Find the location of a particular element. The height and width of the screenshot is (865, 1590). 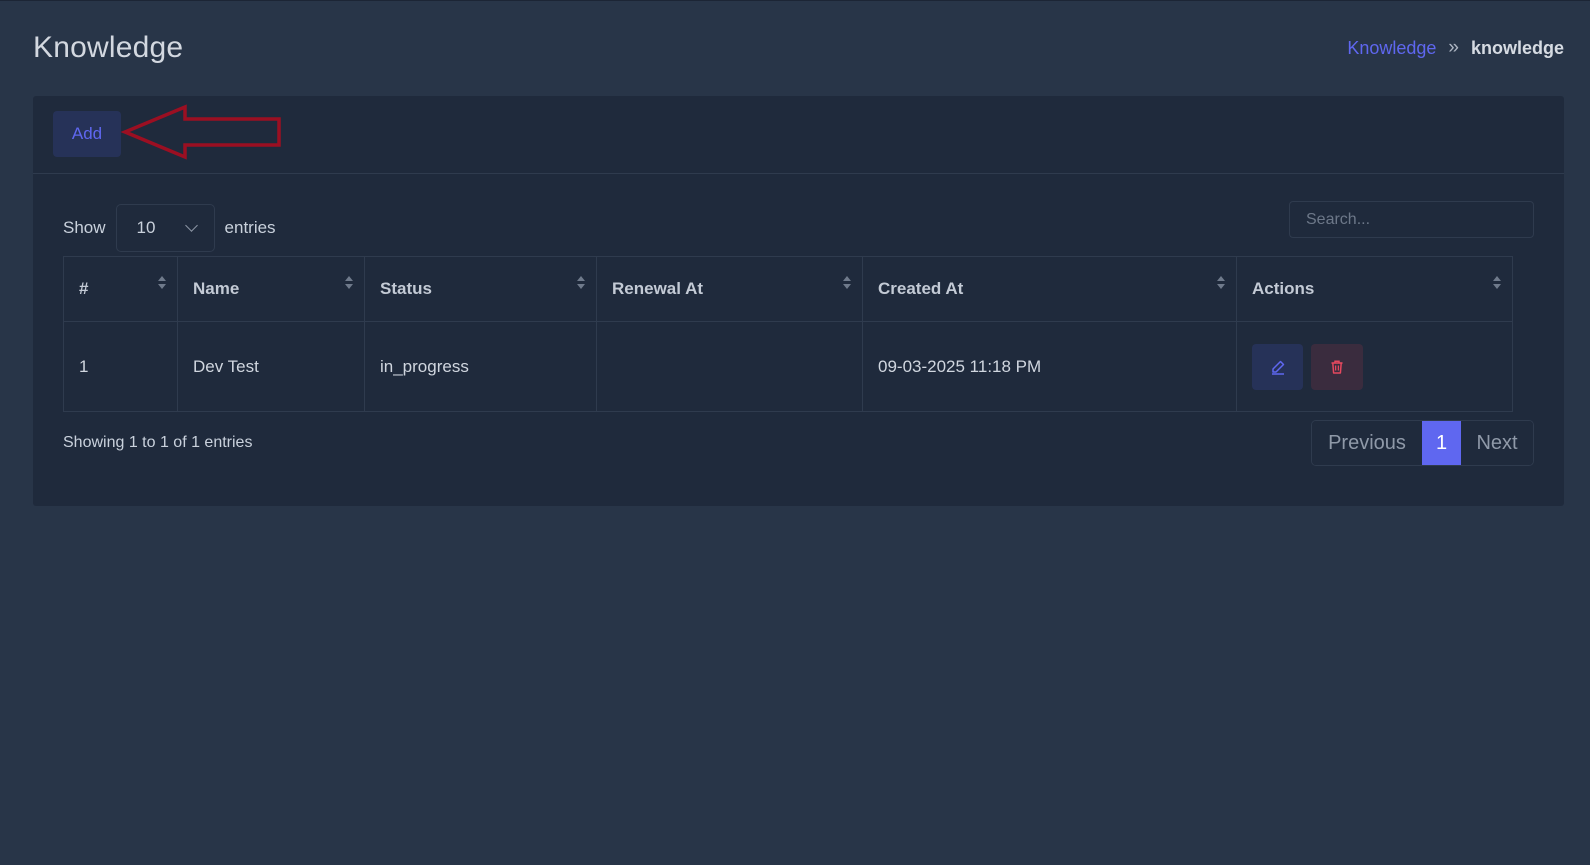

cell-index: 1 is located at coordinates (120, 366).